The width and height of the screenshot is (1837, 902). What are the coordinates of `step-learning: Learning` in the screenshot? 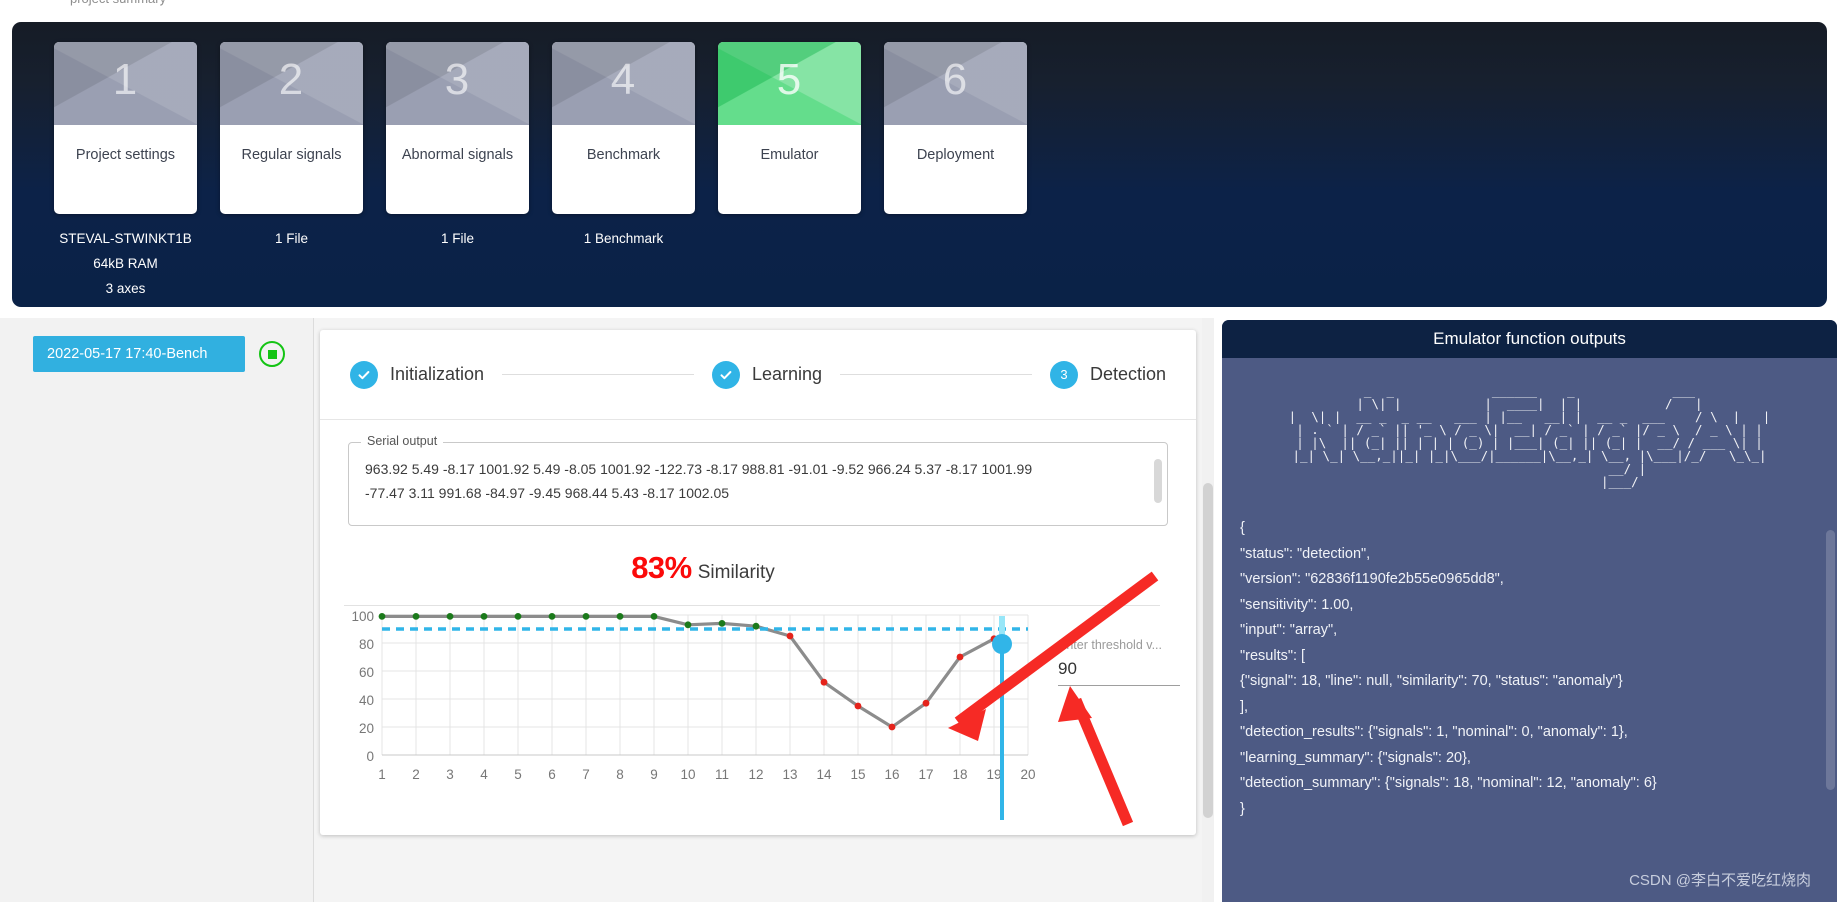 It's located at (767, 374).